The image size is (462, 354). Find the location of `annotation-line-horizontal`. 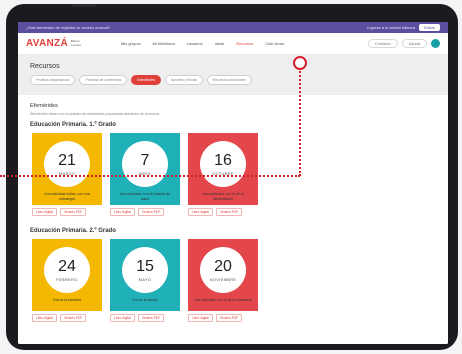

annotation-line-horizontal is located at coordinates (150, 176).